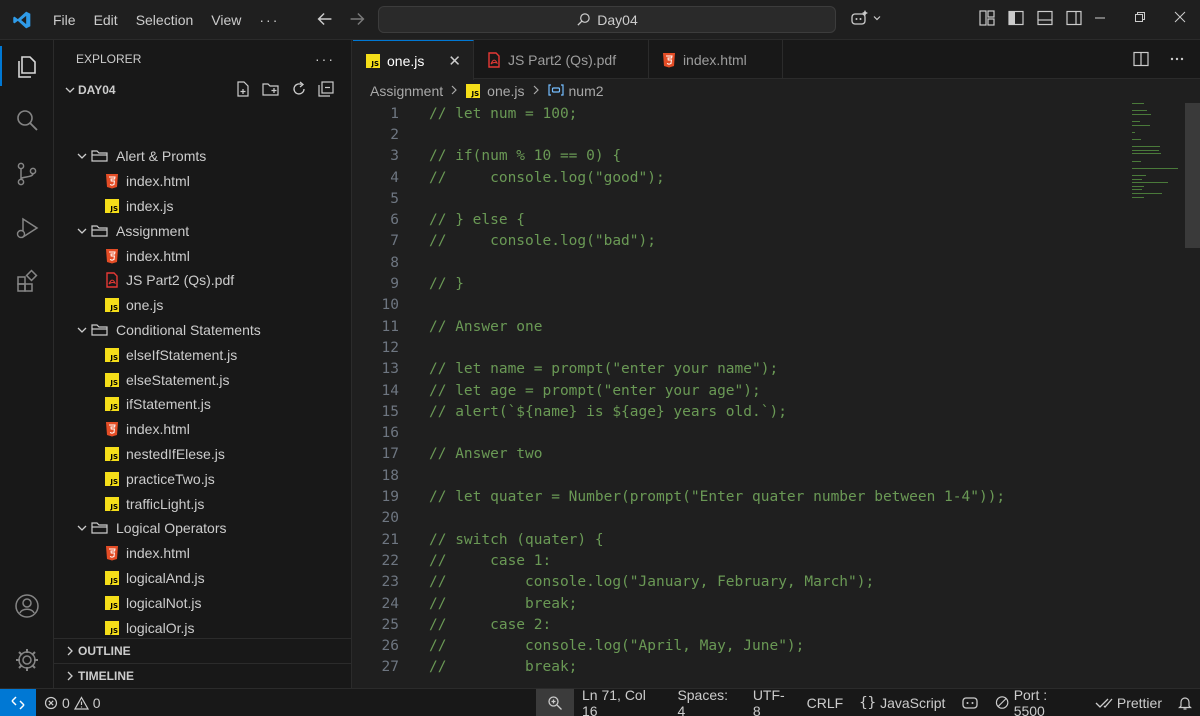 The image size is (1200, 716). I want to click on tree-folder: Logical Operators, so click(202, 528).